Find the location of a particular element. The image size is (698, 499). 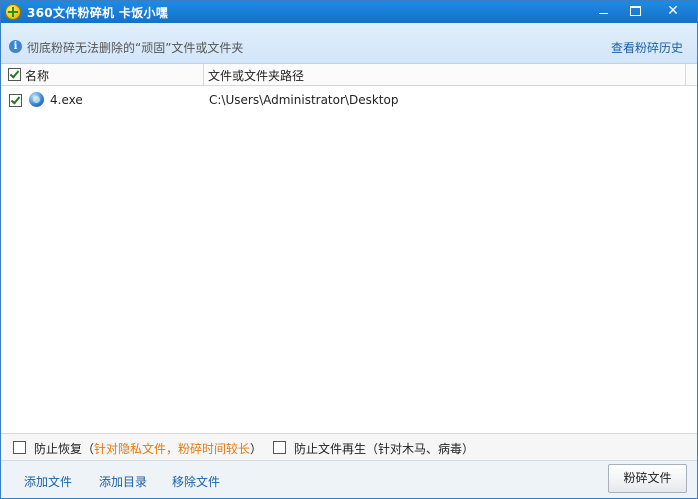

maximize-button is located at coordinates (635, 11).